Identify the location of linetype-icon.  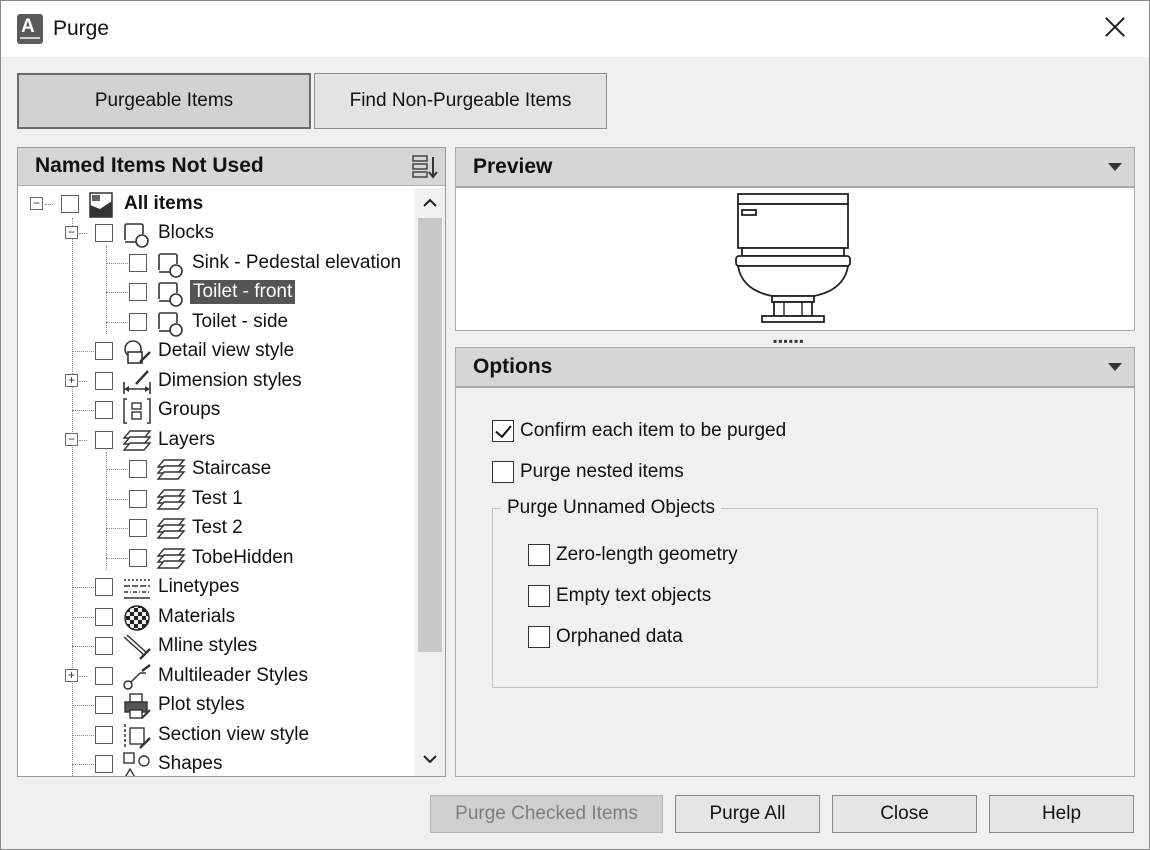
(137, 589).